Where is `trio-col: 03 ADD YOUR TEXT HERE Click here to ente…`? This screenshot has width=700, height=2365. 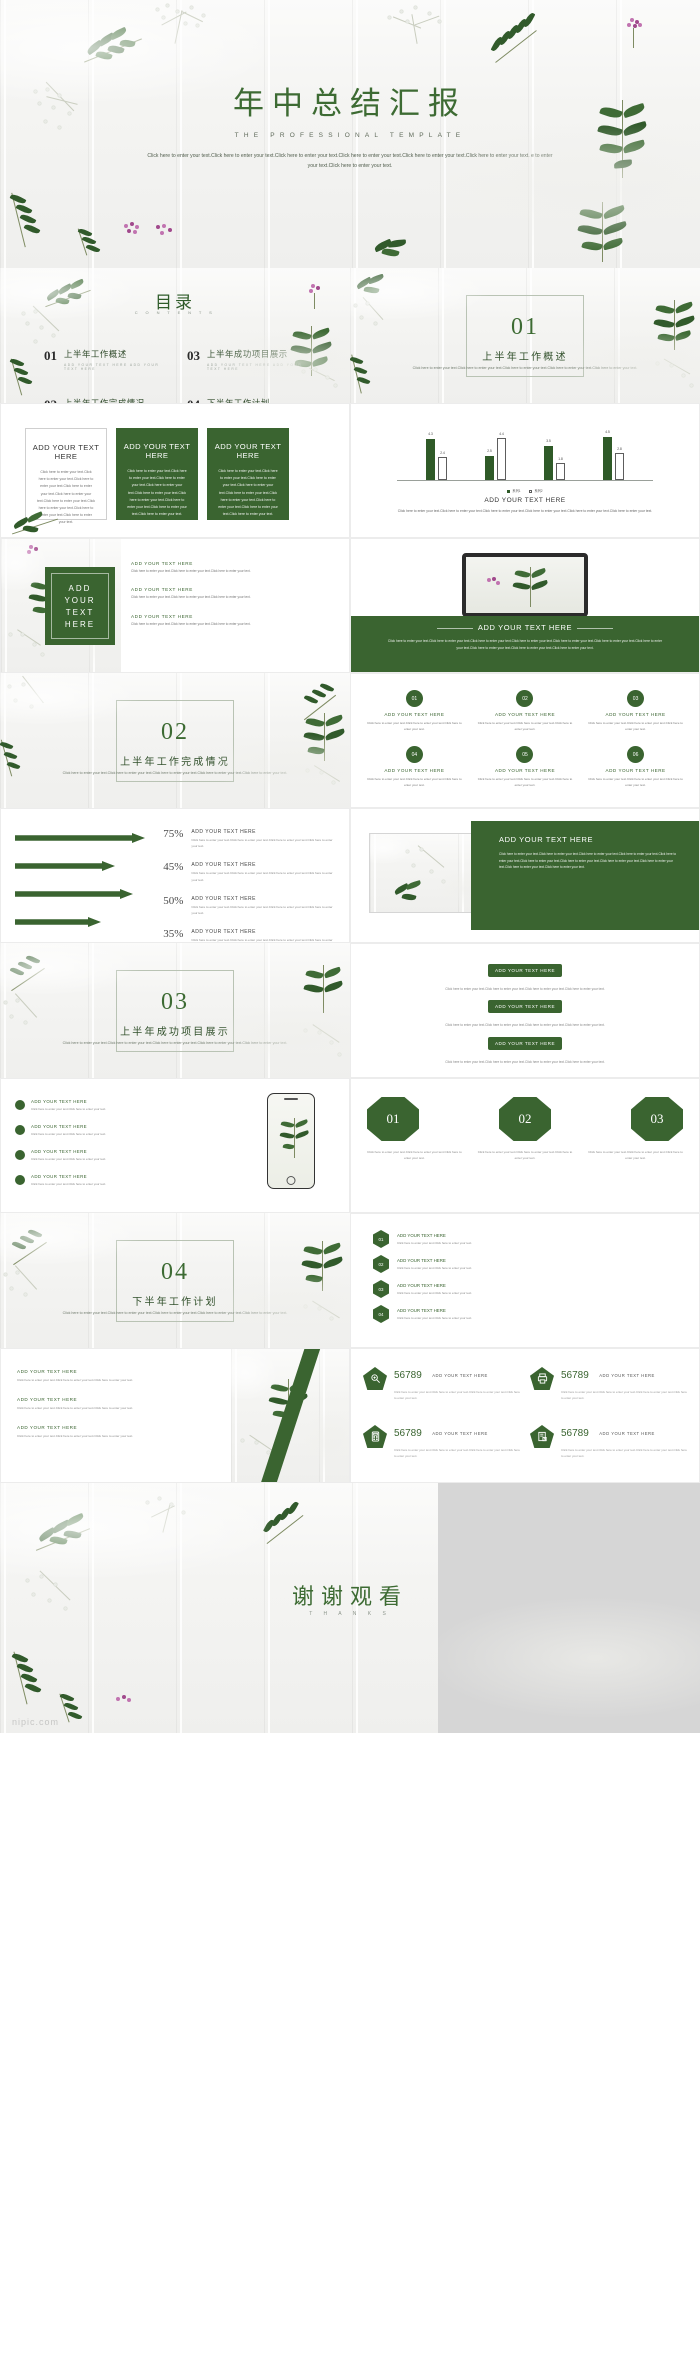 trio-col: 03 ADD YOUR TEXT HERE Click here to ente… is located at coordinates (635, 711).